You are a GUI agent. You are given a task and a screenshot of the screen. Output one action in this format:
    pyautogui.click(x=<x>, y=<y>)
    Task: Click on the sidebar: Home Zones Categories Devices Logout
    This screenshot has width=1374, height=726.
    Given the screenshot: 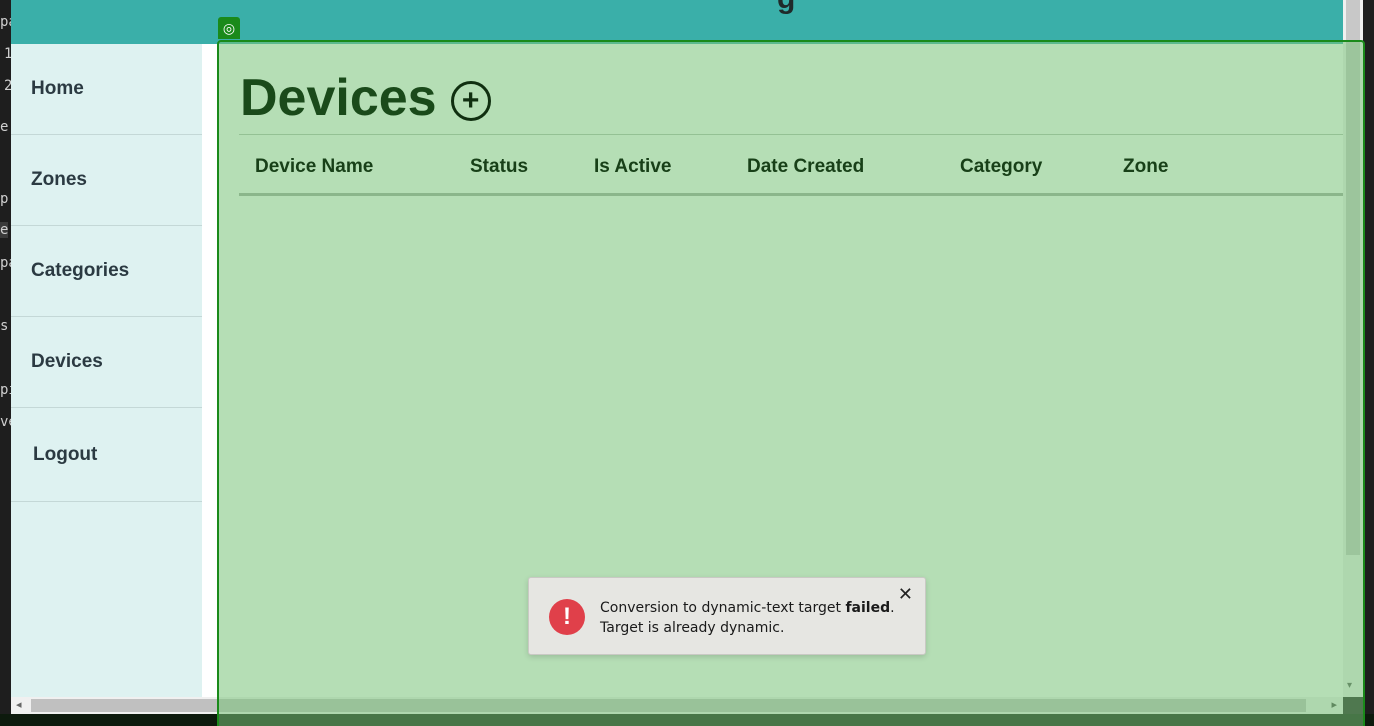 What is the action you would take?
    pyautogui.click(x=106, y=370)
    